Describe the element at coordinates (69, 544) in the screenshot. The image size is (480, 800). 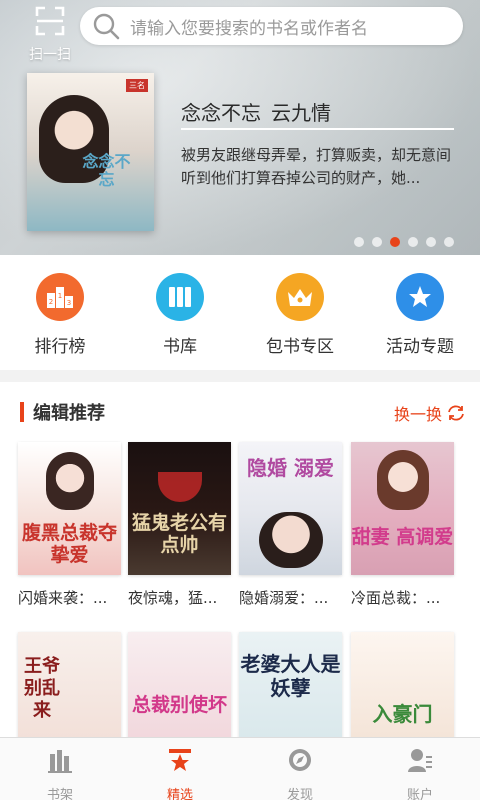
I see `cover-title-text: 腹黑总裁夺挚爱` at that location.